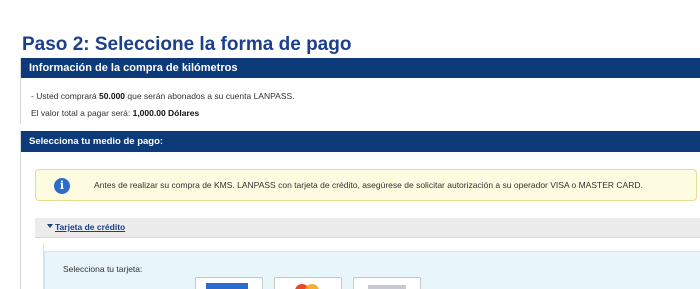 Image resolution: width=700 pixels, height=289 pixels. What do you see at coordinates (62, 186) in the screenshot?
I see `info-icon: i` at bounding box center [62, 186].